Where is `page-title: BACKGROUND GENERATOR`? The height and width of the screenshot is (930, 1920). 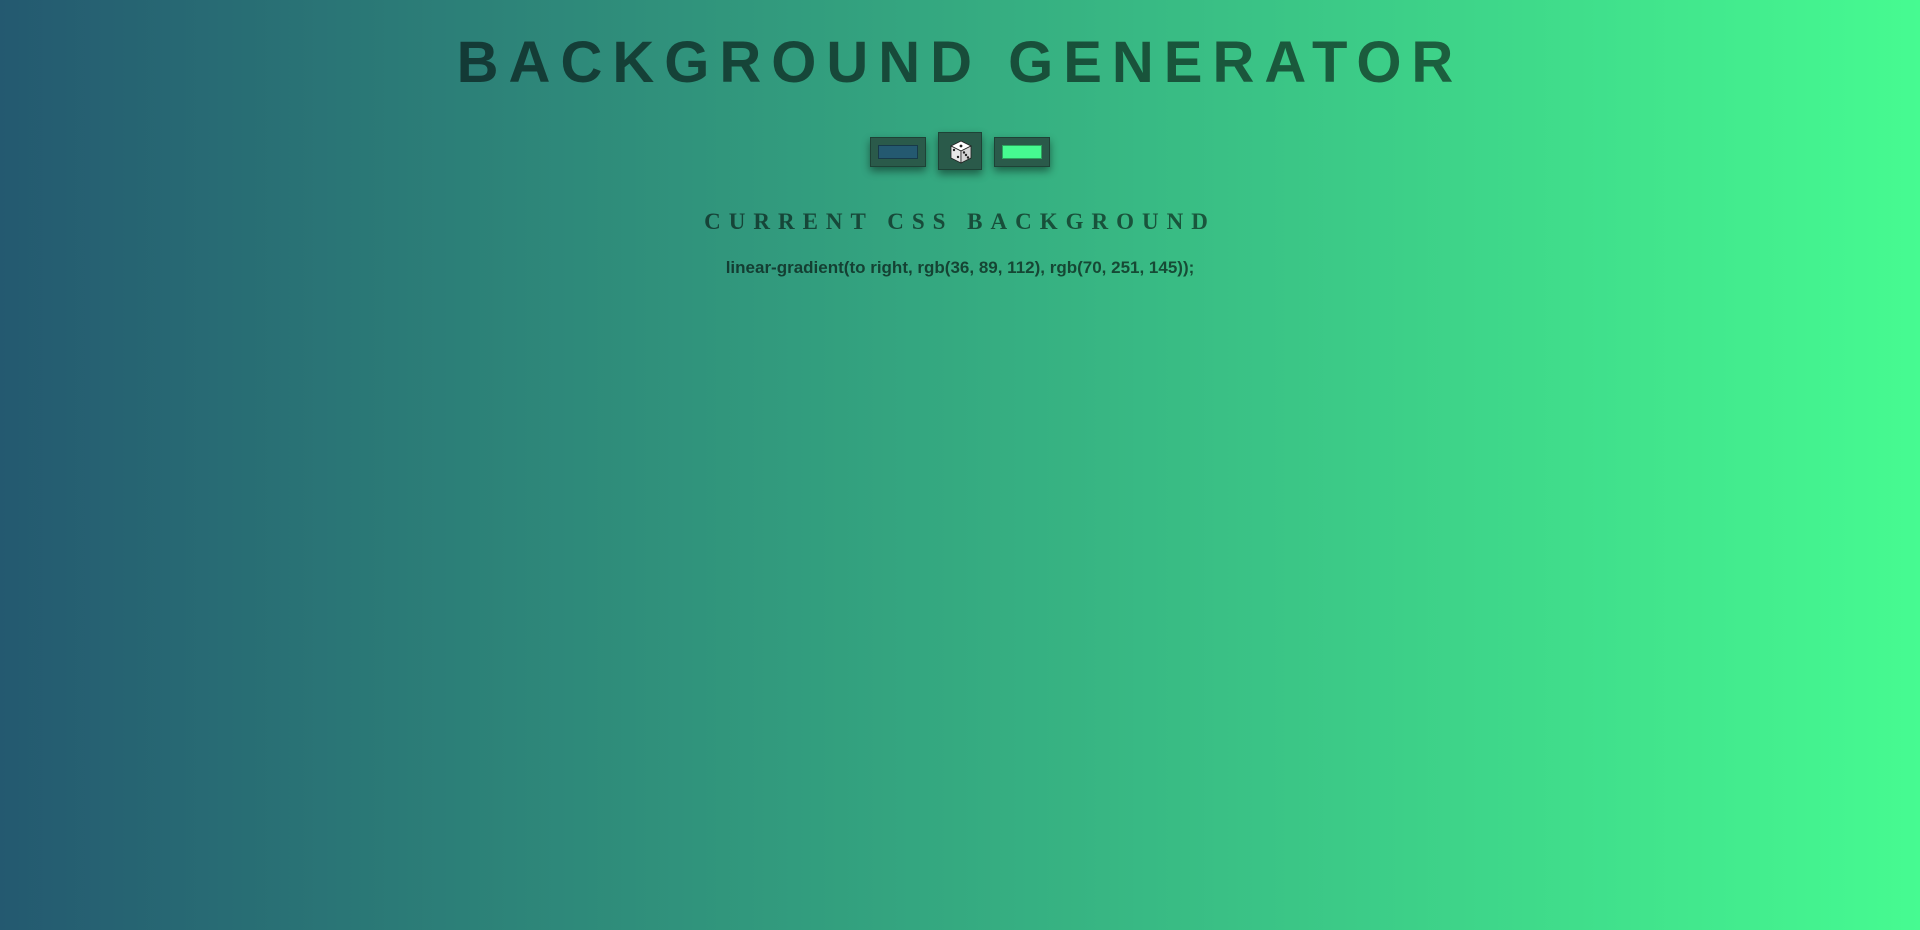 page-title: BACKGROUND GENERATOR is located at coordinates (960, 62).